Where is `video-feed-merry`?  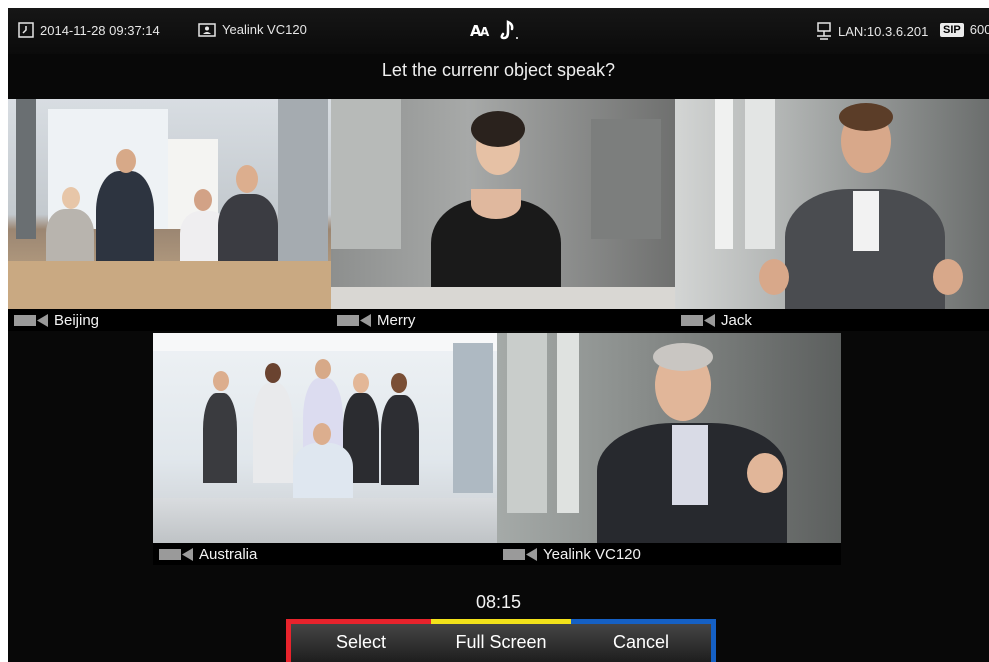
video-feed-merry is located at coordinates (503, 204).